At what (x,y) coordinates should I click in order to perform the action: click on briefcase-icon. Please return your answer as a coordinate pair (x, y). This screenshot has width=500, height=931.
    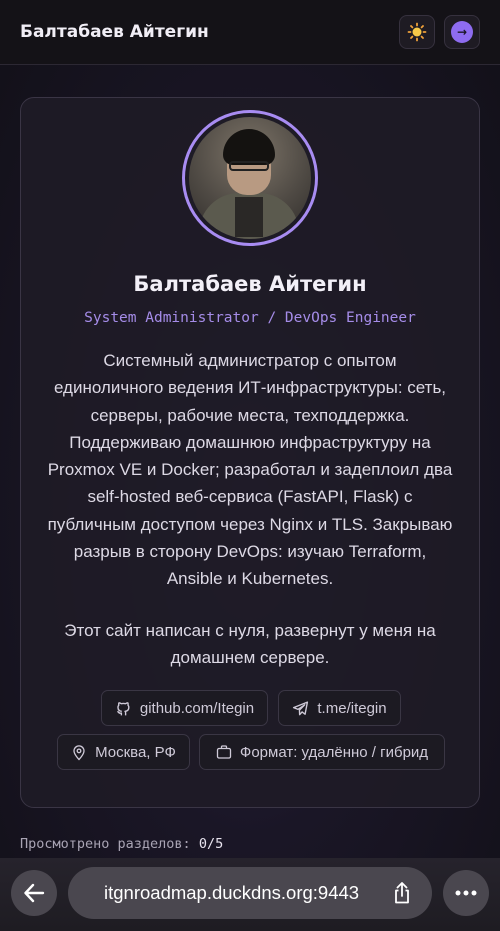
    Looking at the image, I should click on (224, 752).